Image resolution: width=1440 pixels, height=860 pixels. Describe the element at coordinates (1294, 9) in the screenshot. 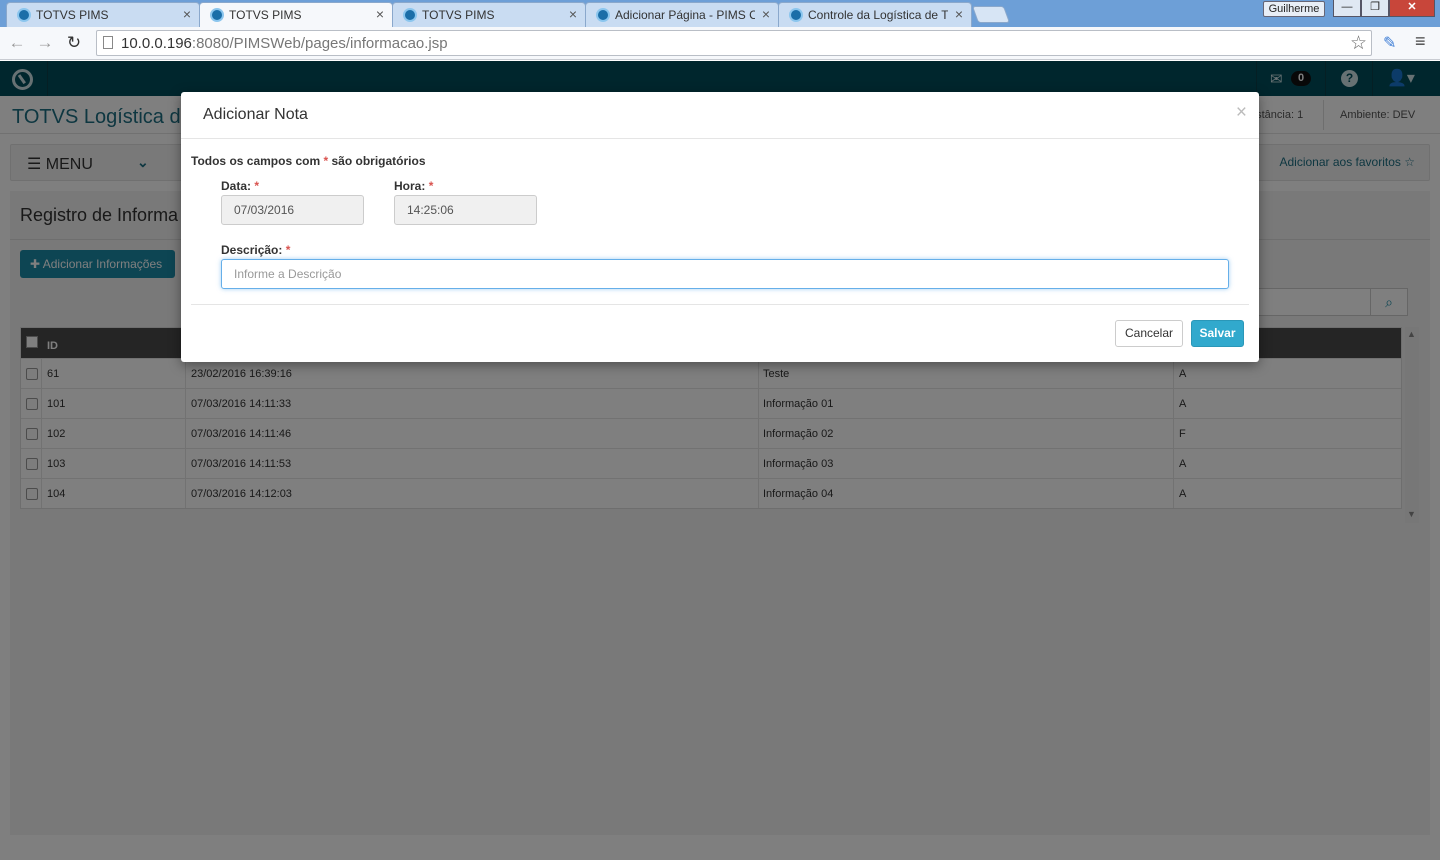

I see `profile-button: Guilherme` at that location.